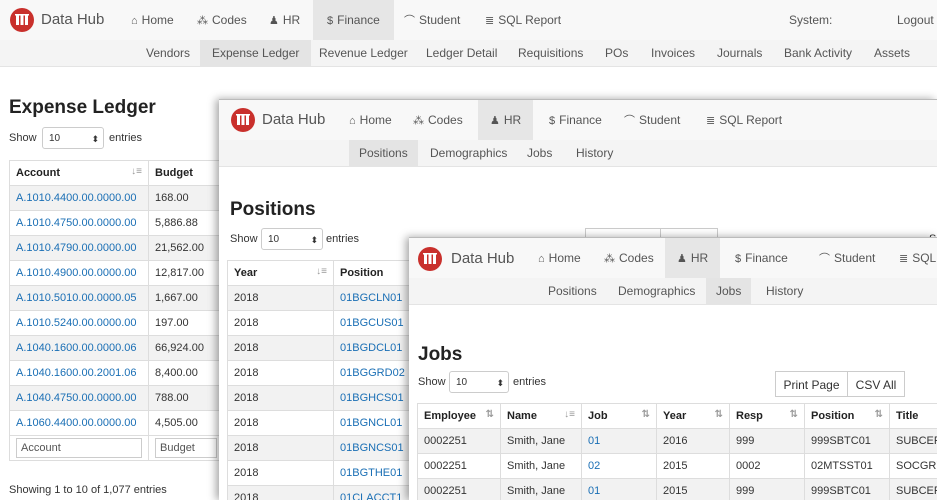  I want to click on account-filter-input: Account, so click(79, 448).